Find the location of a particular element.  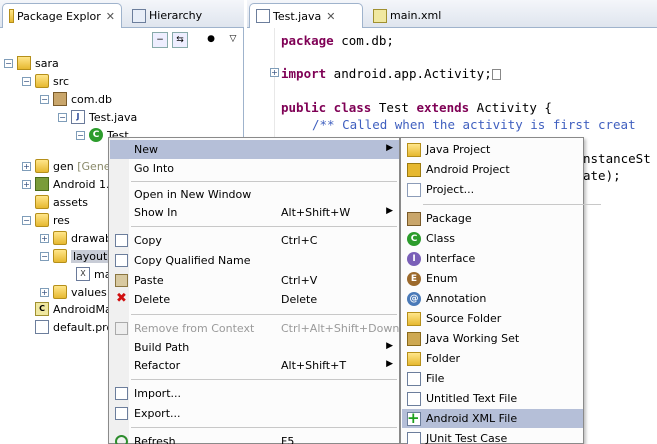

menu-item-delete: ✖ Delete Delete is located at coordinates (254, 299).